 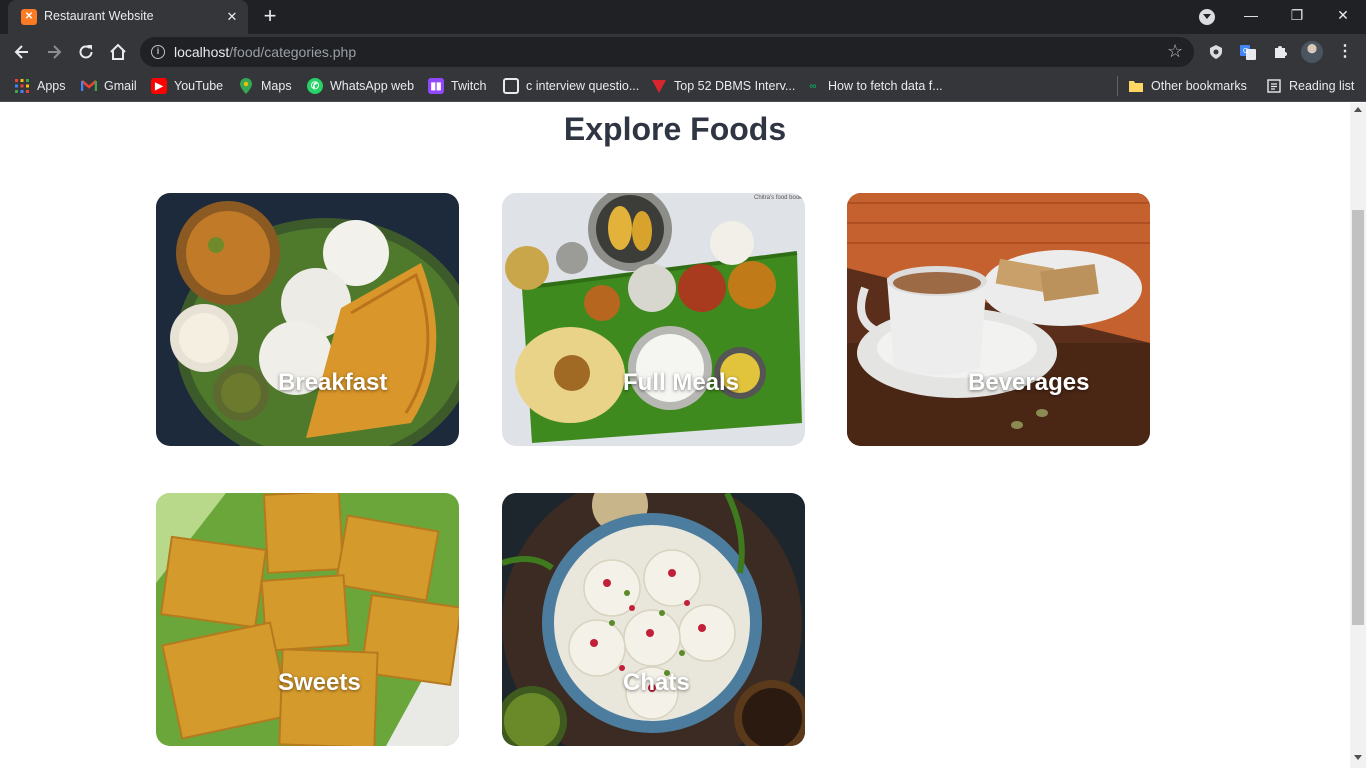 What do you see at coordinates (1251, 16) in the screenshot?
I see `minimize-icon: —` at bounding box center [1251, 16].